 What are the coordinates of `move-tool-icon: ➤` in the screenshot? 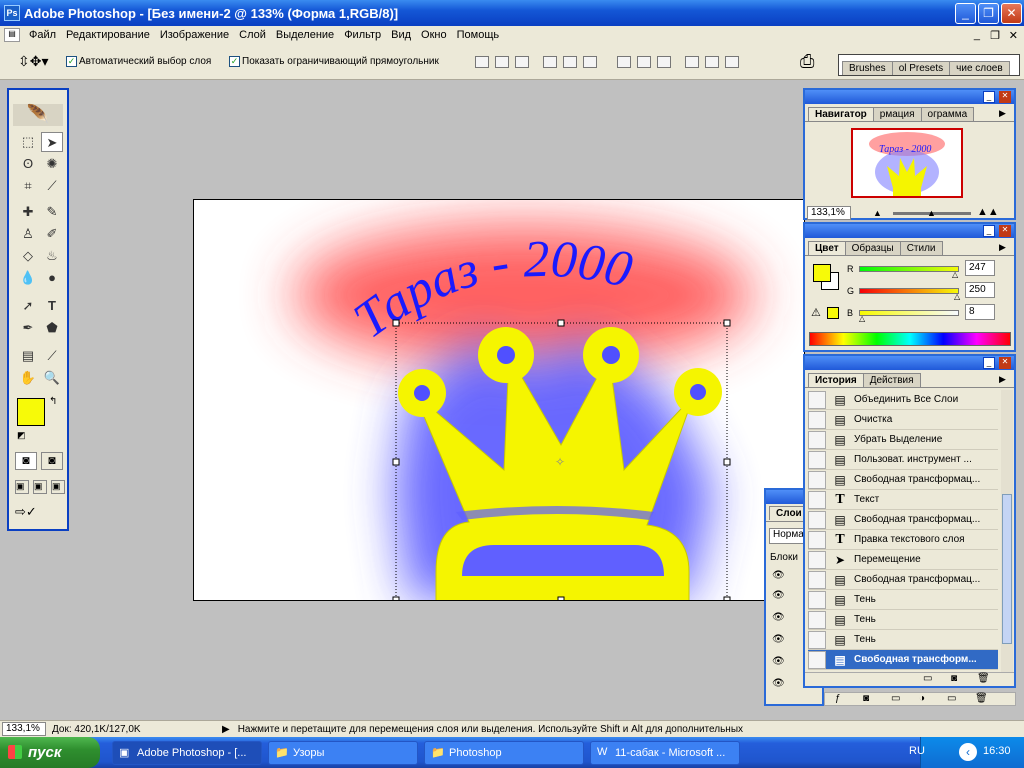 It's located at (52, 142).